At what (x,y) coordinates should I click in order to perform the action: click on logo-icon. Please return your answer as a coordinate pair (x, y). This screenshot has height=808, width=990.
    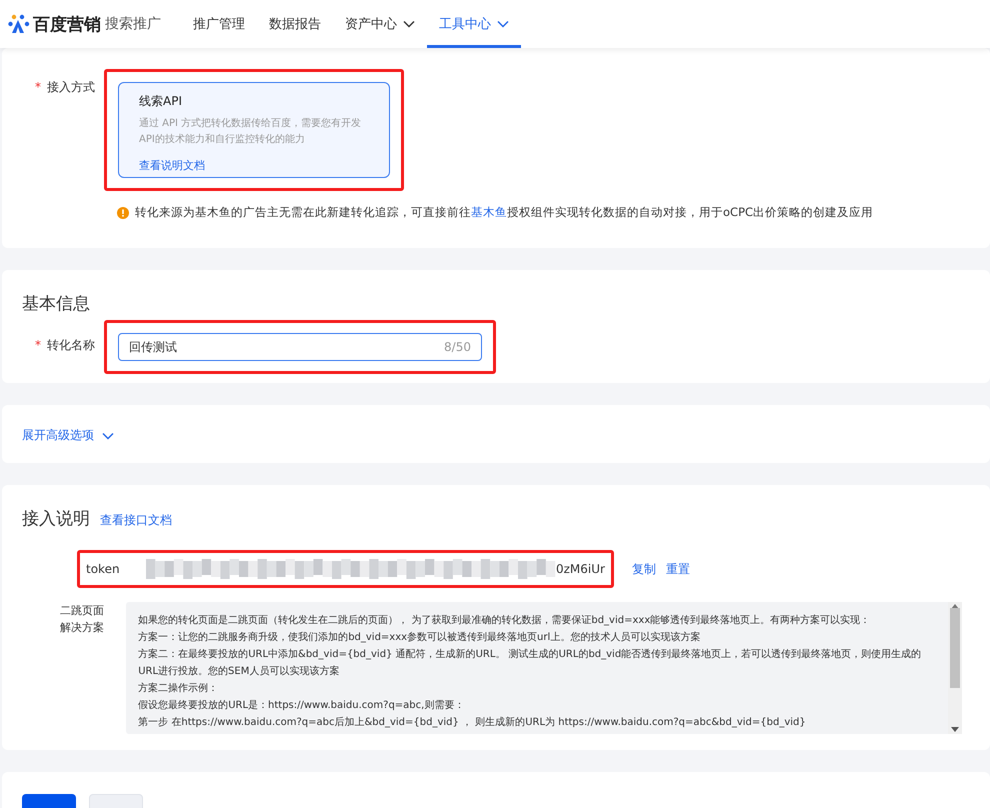
    Looking at the image, I should click on (19, 24).